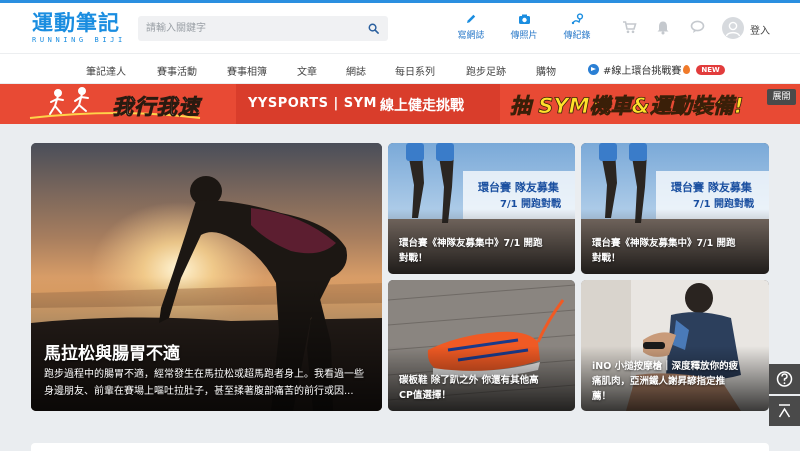 This screenshot has width=800, height=451. I want to click on banner-expand-button: 展開, so click(781, 97).